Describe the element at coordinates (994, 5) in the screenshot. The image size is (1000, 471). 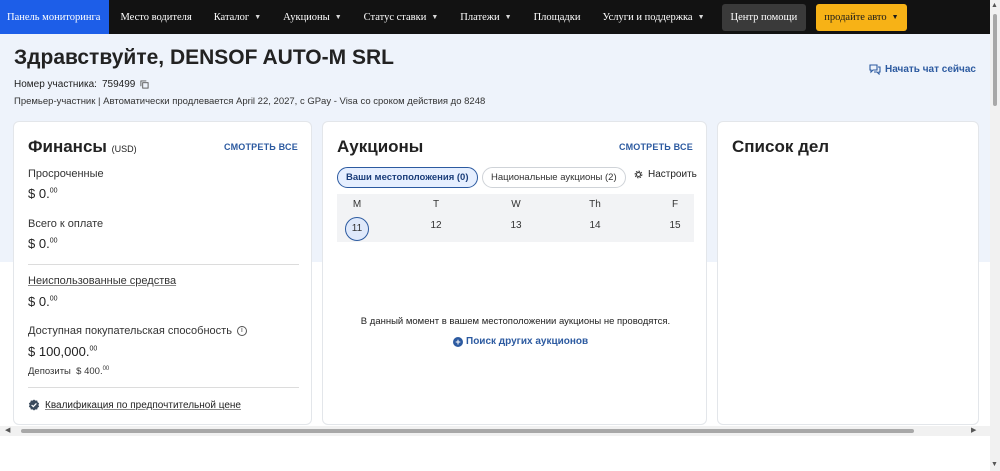
I see `scroll-up-icon: ▲` at that location.